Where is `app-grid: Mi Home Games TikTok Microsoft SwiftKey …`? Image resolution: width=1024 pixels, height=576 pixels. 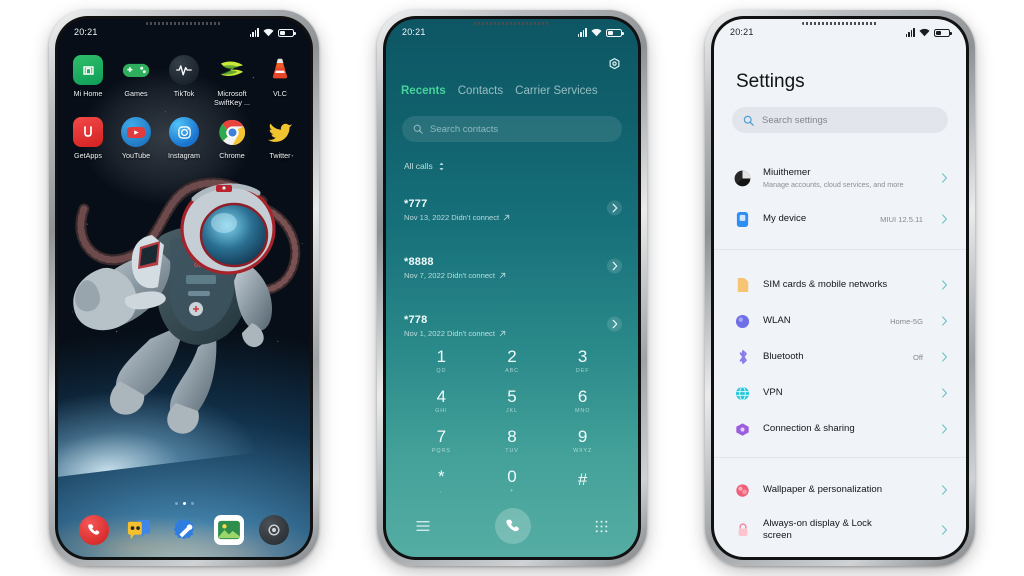 app-grid: Mi Home Games TikTok Microsoft SwiftKey … is located at coordinates (184, 107).